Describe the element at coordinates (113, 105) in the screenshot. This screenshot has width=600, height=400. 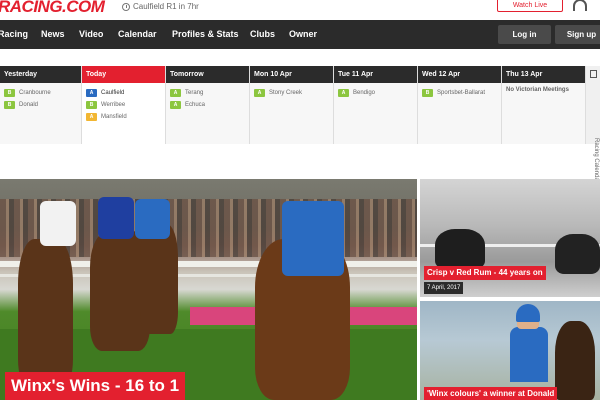
I see `venue-name: Werribee` at that location.